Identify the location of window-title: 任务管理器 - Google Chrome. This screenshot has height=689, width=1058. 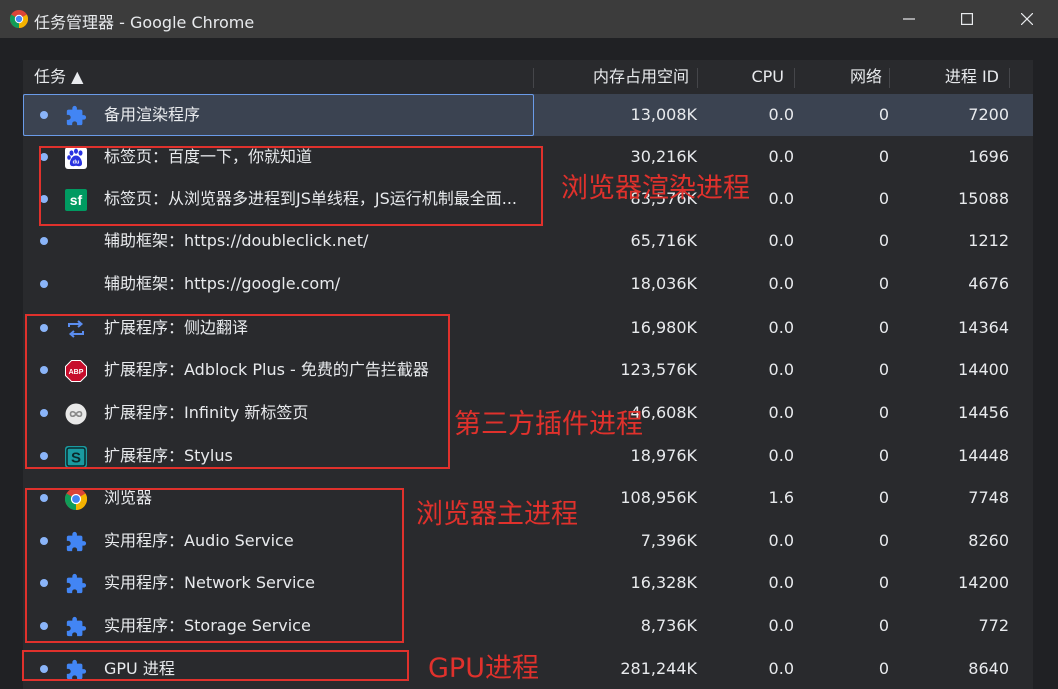
(144, 22).